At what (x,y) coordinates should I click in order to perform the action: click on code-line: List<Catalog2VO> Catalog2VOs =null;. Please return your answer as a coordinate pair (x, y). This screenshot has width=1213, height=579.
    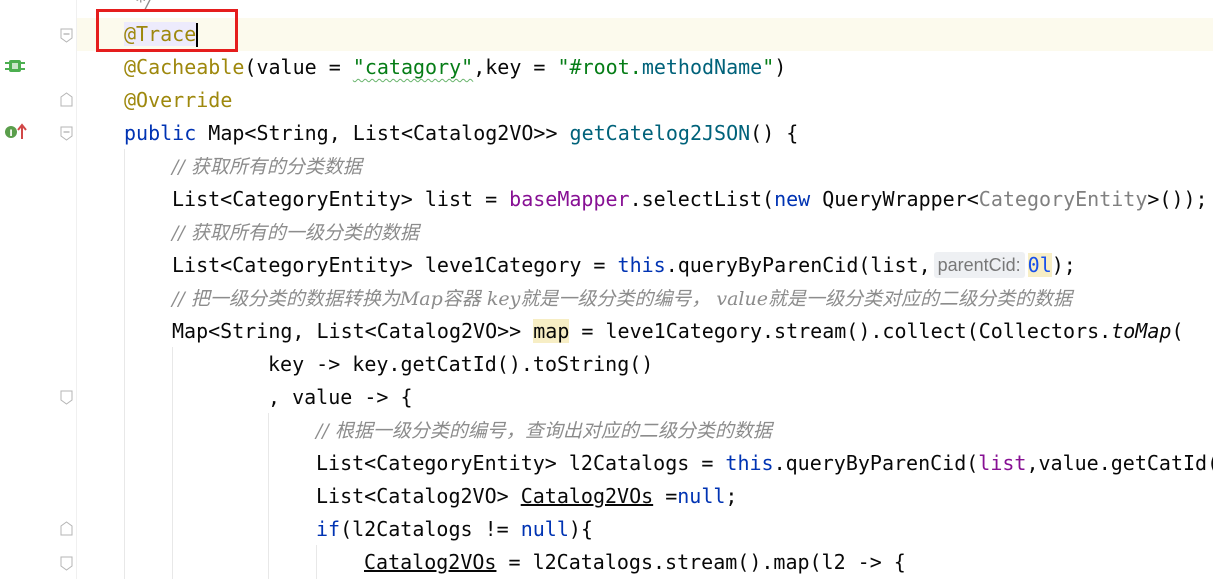
    Looking at the image, I should click on (526, 496).